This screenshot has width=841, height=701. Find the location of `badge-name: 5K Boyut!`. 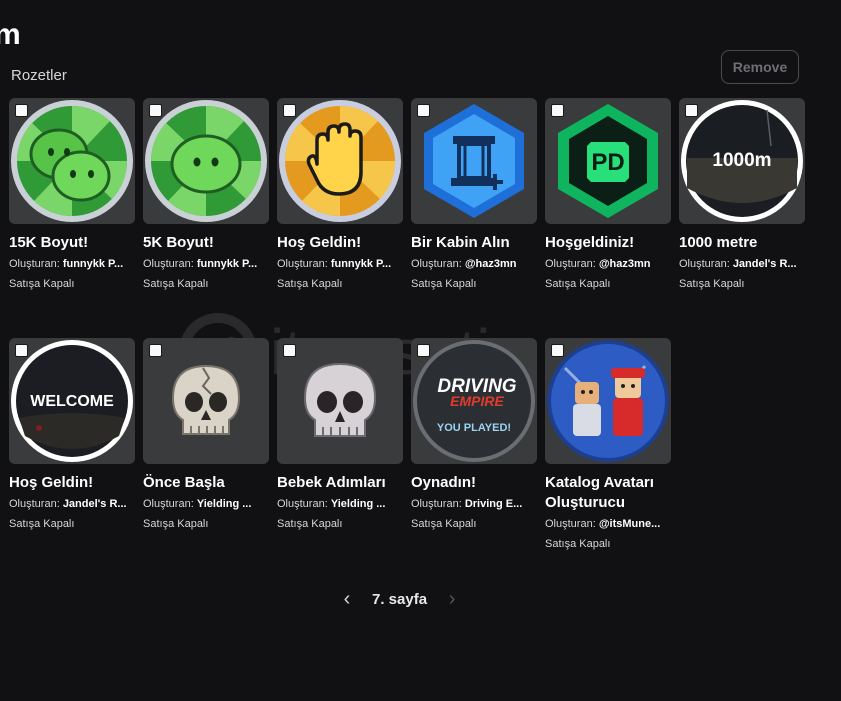

badge-name: 5K Boyut! is located at coordinates (206, 243).